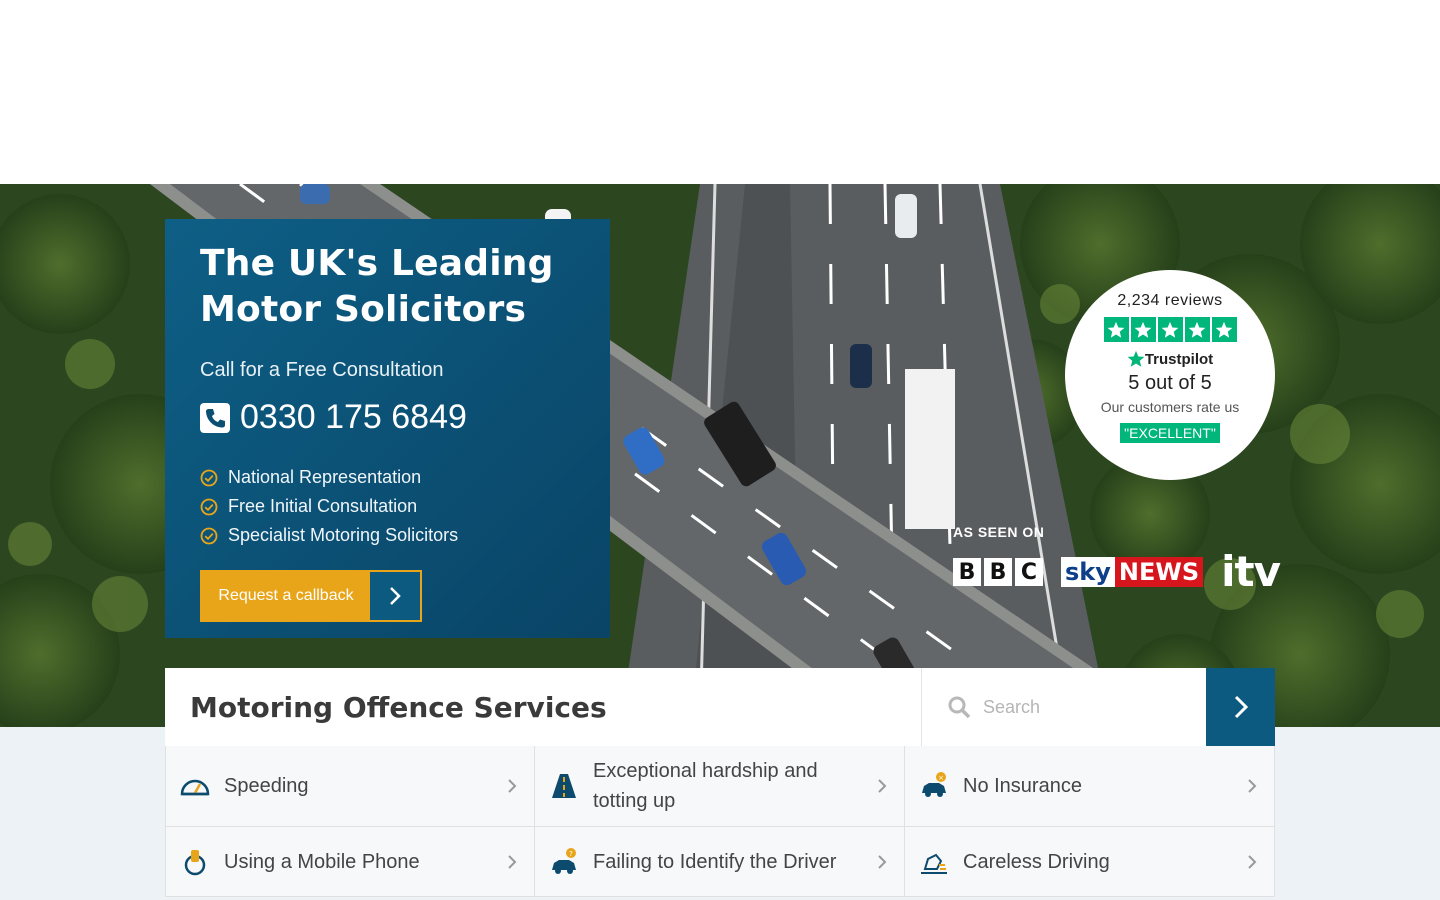 The image size is (1440, 900). What do you see at coordinates (1083, 707) in the screenshot?
I see `search-input` at bounding box center [1083, 707].